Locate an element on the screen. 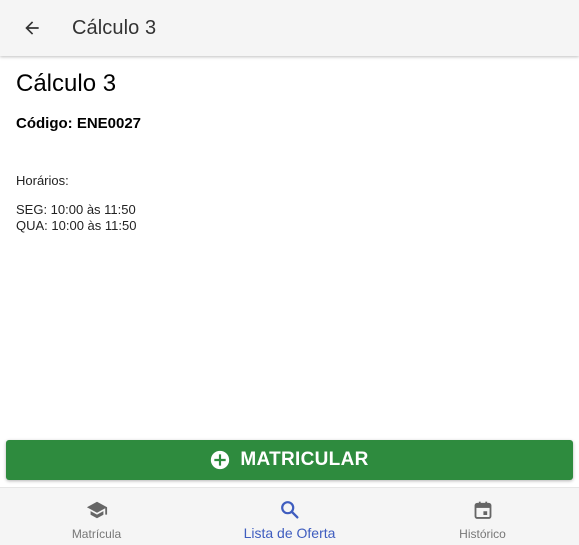 The height and width of the screenshot is (545, 579). nav-item-historico: Histórico is located at coordinates (482, 516).